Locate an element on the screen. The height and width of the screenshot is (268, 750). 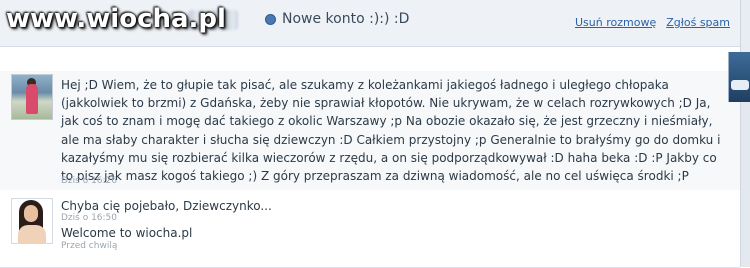
avatar-sender is located at coordinates (32, 97).